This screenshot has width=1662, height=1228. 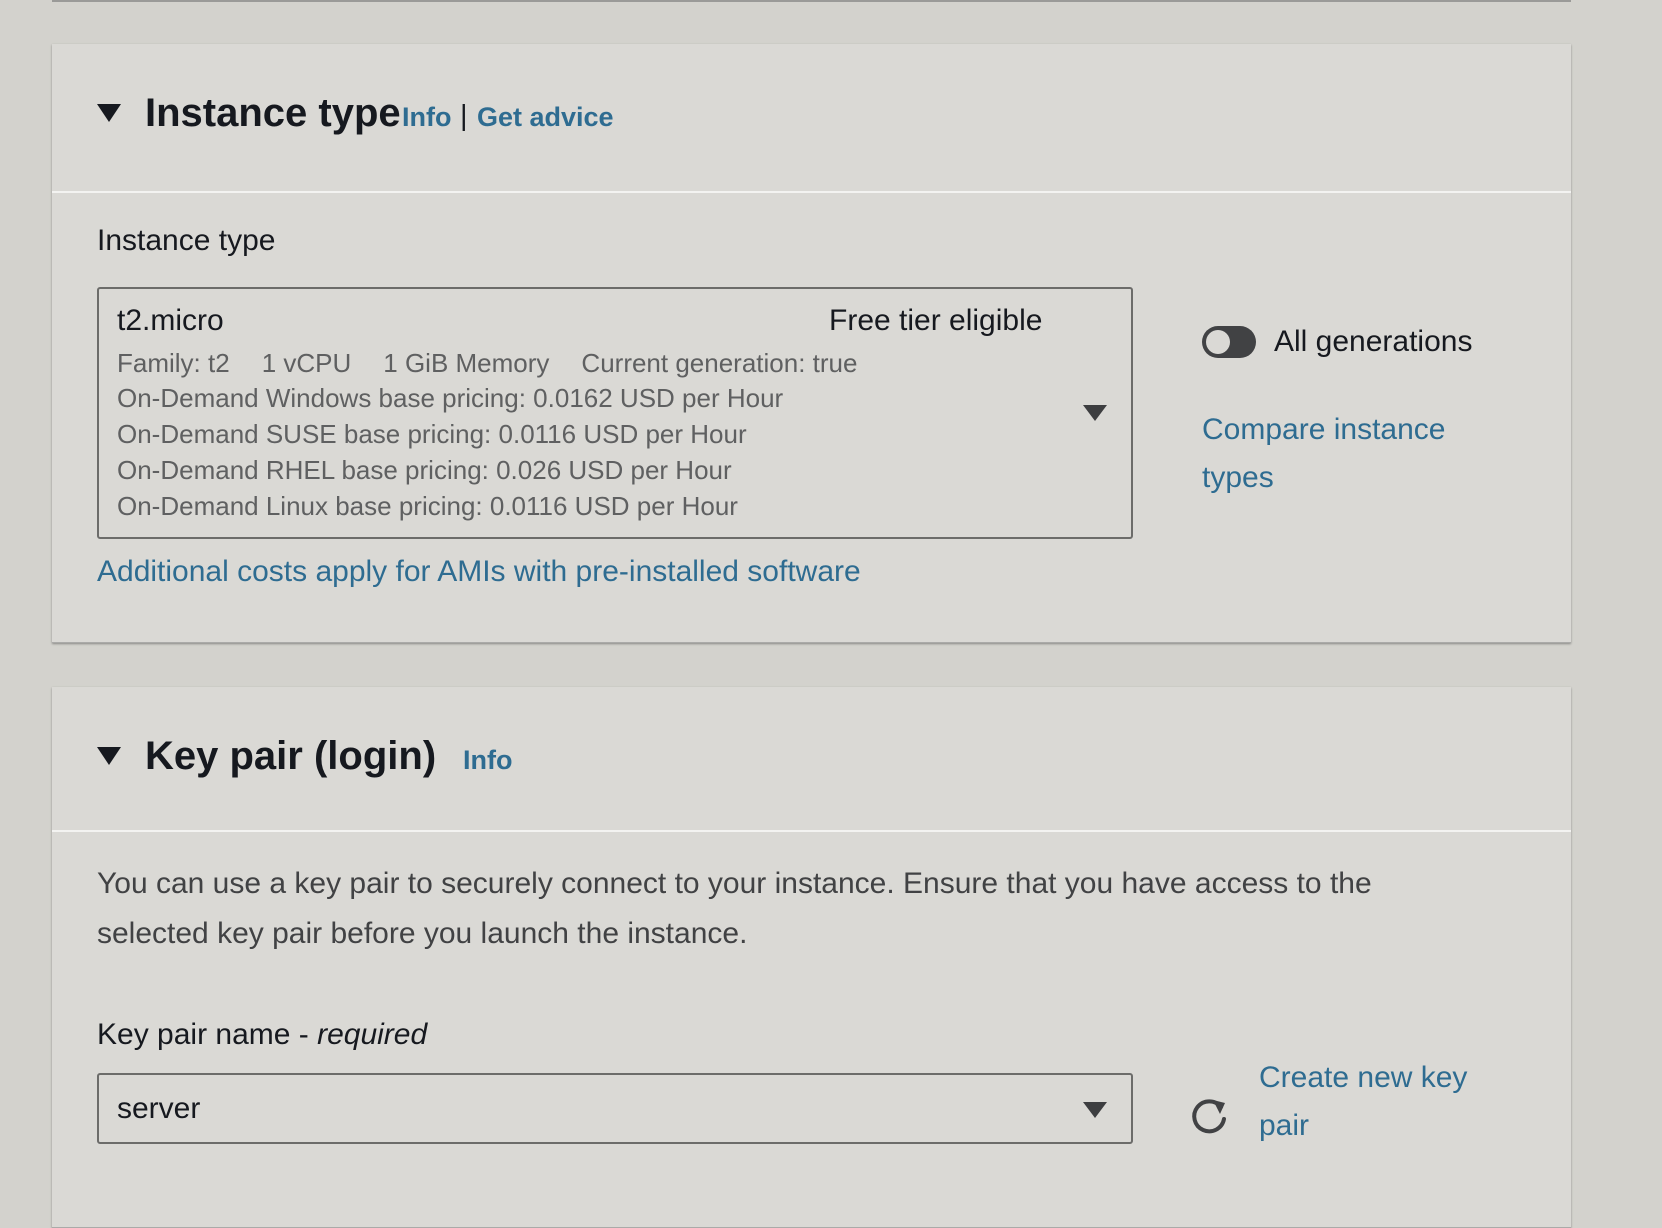 I want to click on key-pair-title: Key pair (login), so click(x=291, y=756).